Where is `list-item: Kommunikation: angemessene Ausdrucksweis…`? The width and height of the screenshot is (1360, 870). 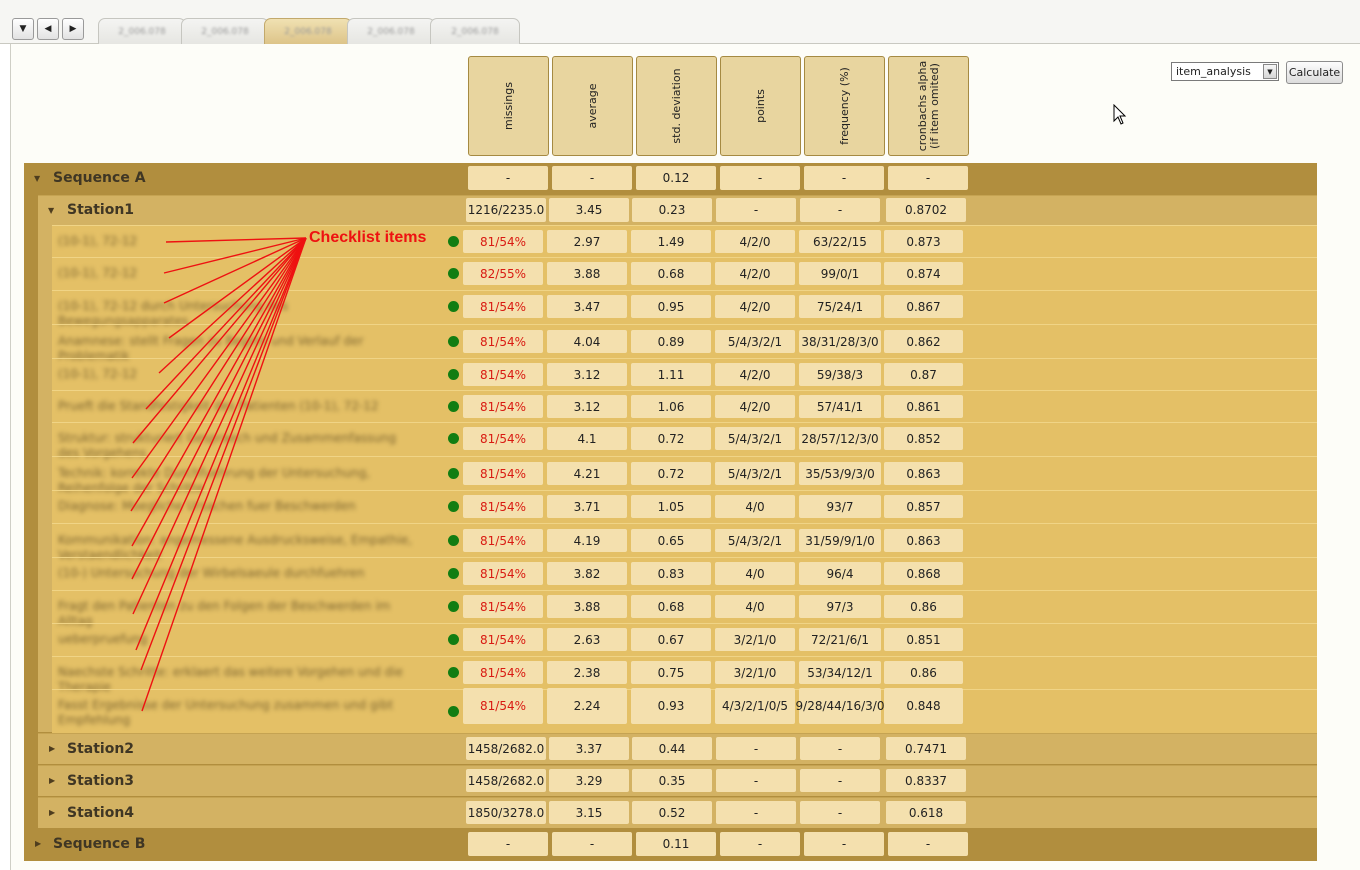
list-item: Kommunikation: angemessene Ausdrucksweis… is located at coordinates (684, 542).